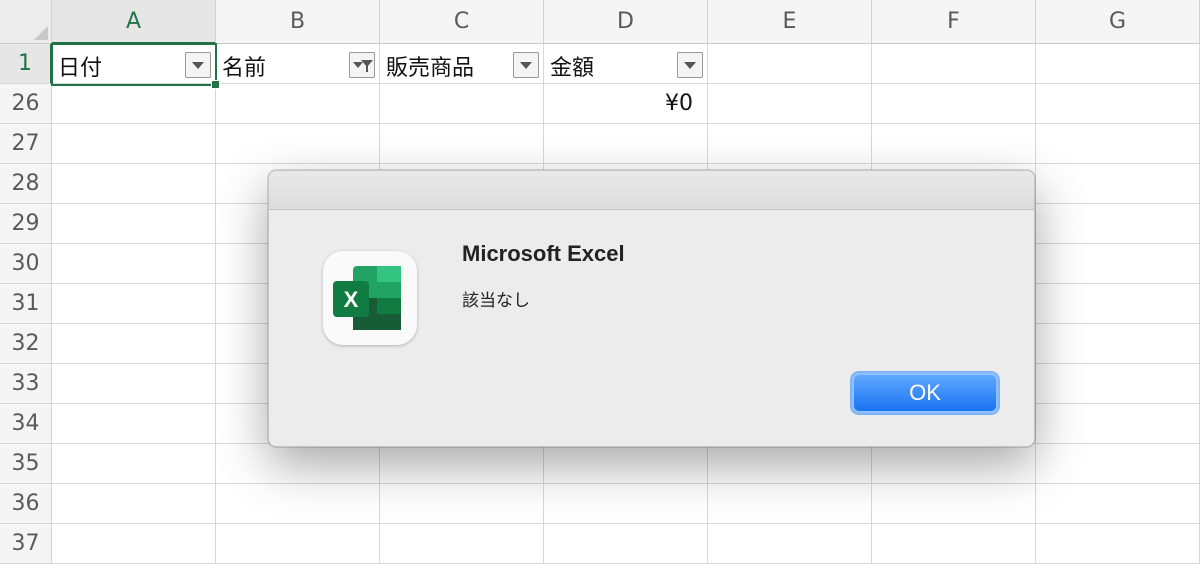 The height and width of the screenshot is (569, 1200). I want to click on row-header-33: 33, so click(26, 384).